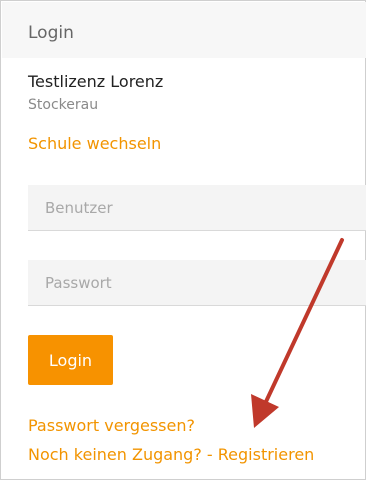  I want to click on username-field, so click(197, 208).